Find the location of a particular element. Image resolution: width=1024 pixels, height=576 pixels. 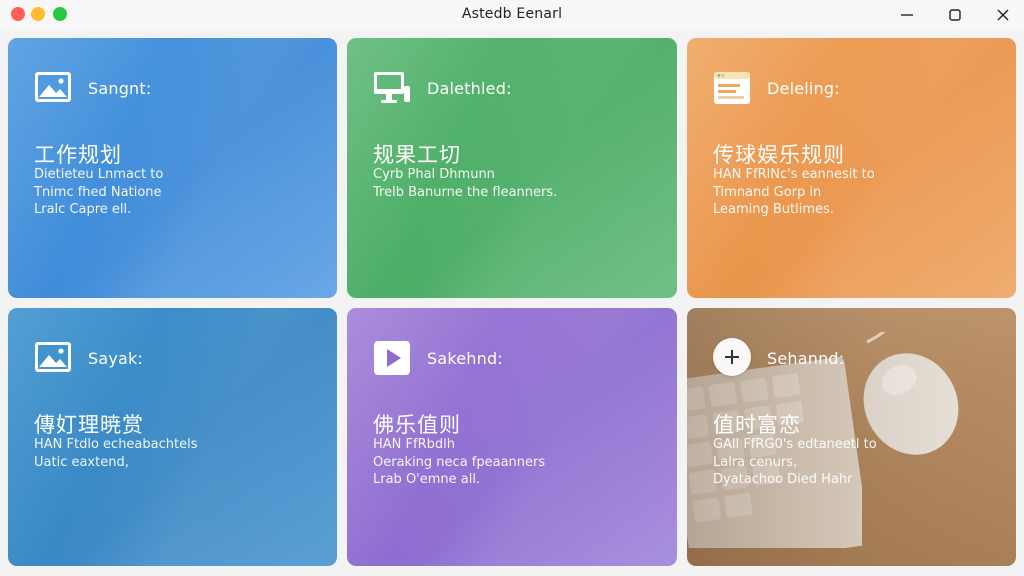

tile-label: Deleling: is located at coordinates (803, 88).